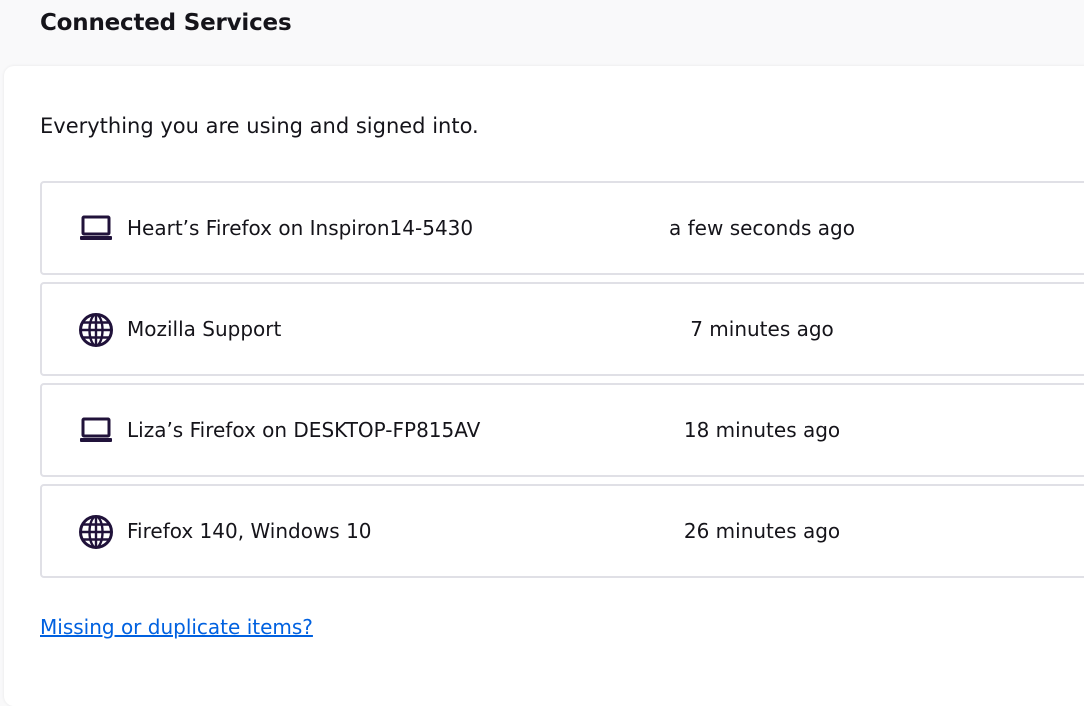  Describe the element at coordinates (562, 531) in the screenshot. I see `service-row: Firefox 140, Windows 10 26 minutes ago` at that location.